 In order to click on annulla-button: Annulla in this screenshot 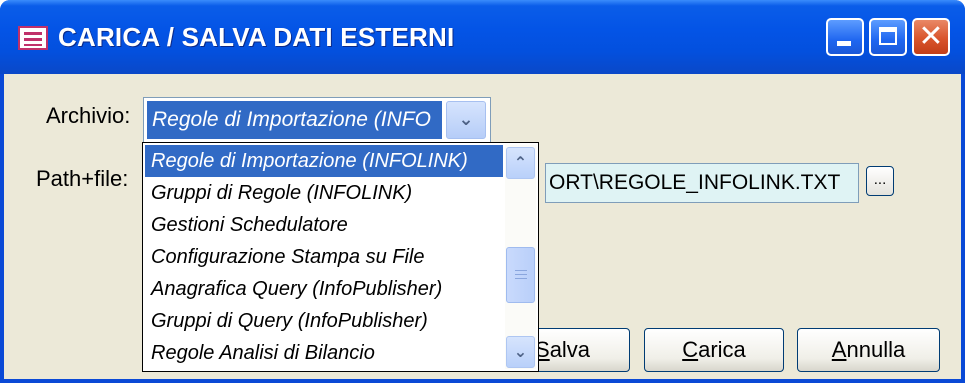, I will do `click(868, 350)`.